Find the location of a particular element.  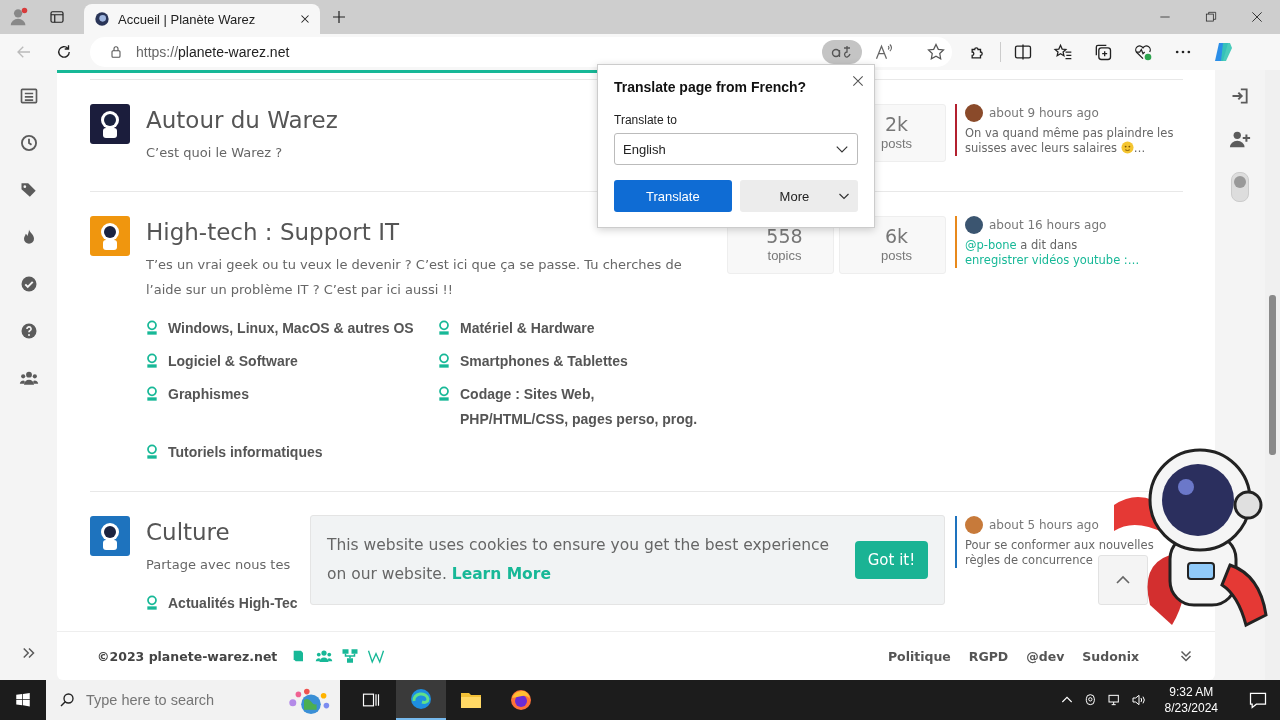

language-dropdown: English is located at coordinates (736, 149).